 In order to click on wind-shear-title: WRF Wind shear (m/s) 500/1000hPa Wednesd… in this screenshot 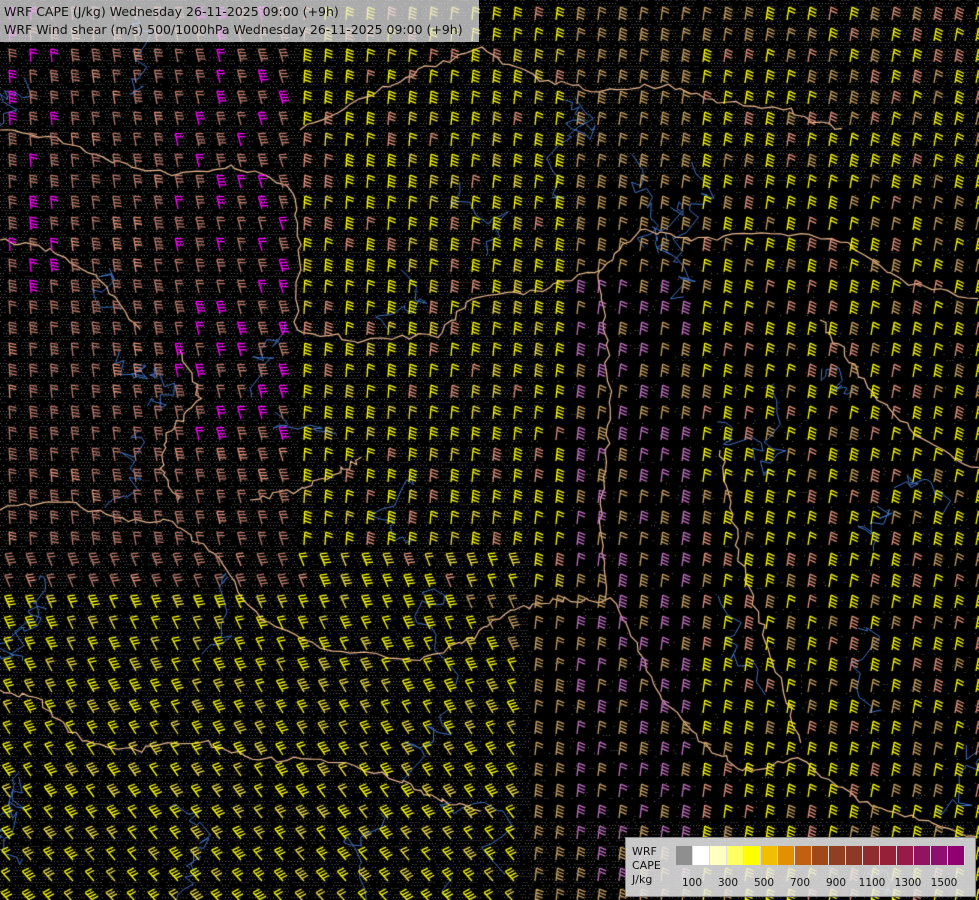, I will do `click(233, 29)`.